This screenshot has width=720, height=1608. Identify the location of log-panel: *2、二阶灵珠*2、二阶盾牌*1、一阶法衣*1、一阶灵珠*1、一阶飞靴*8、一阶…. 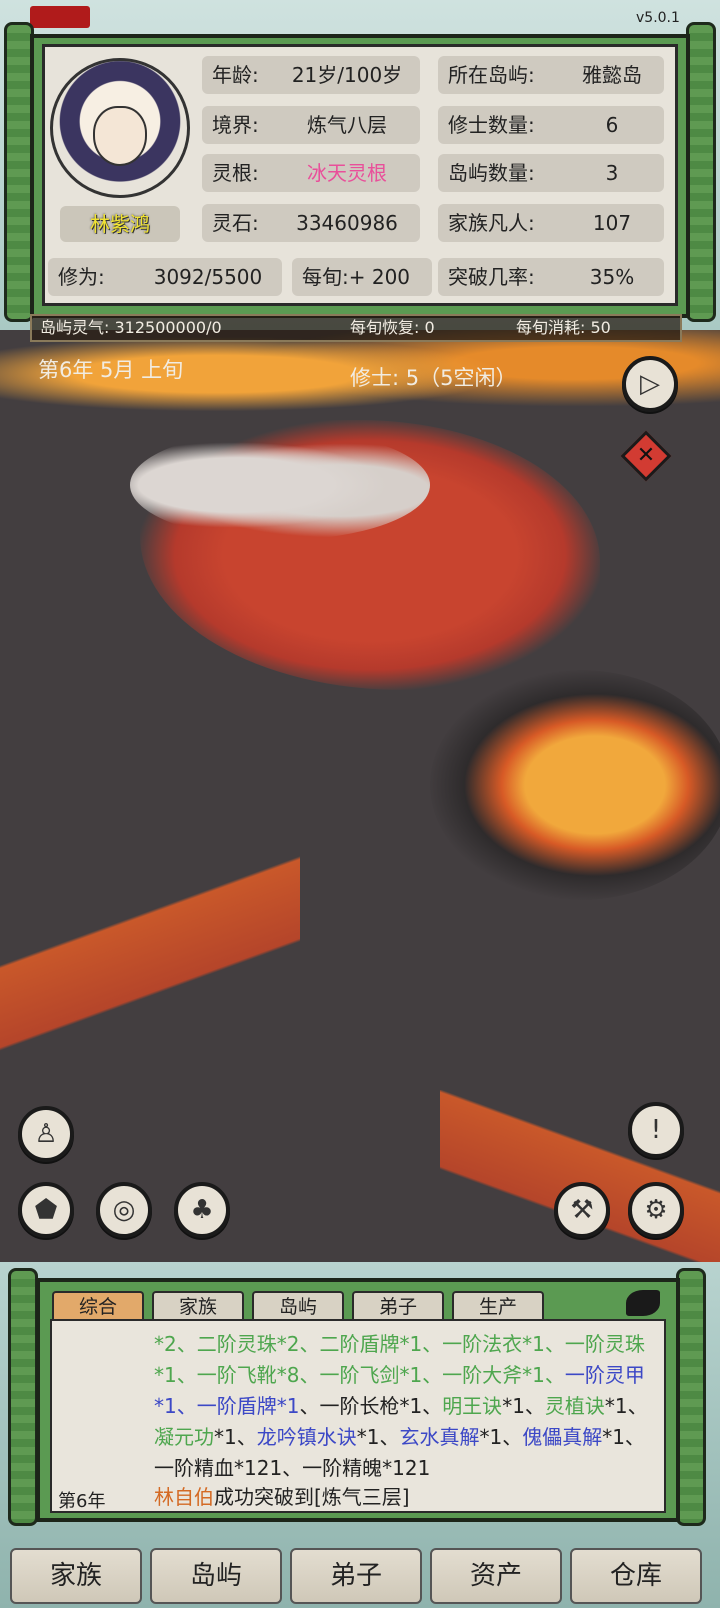
(358, 1416).